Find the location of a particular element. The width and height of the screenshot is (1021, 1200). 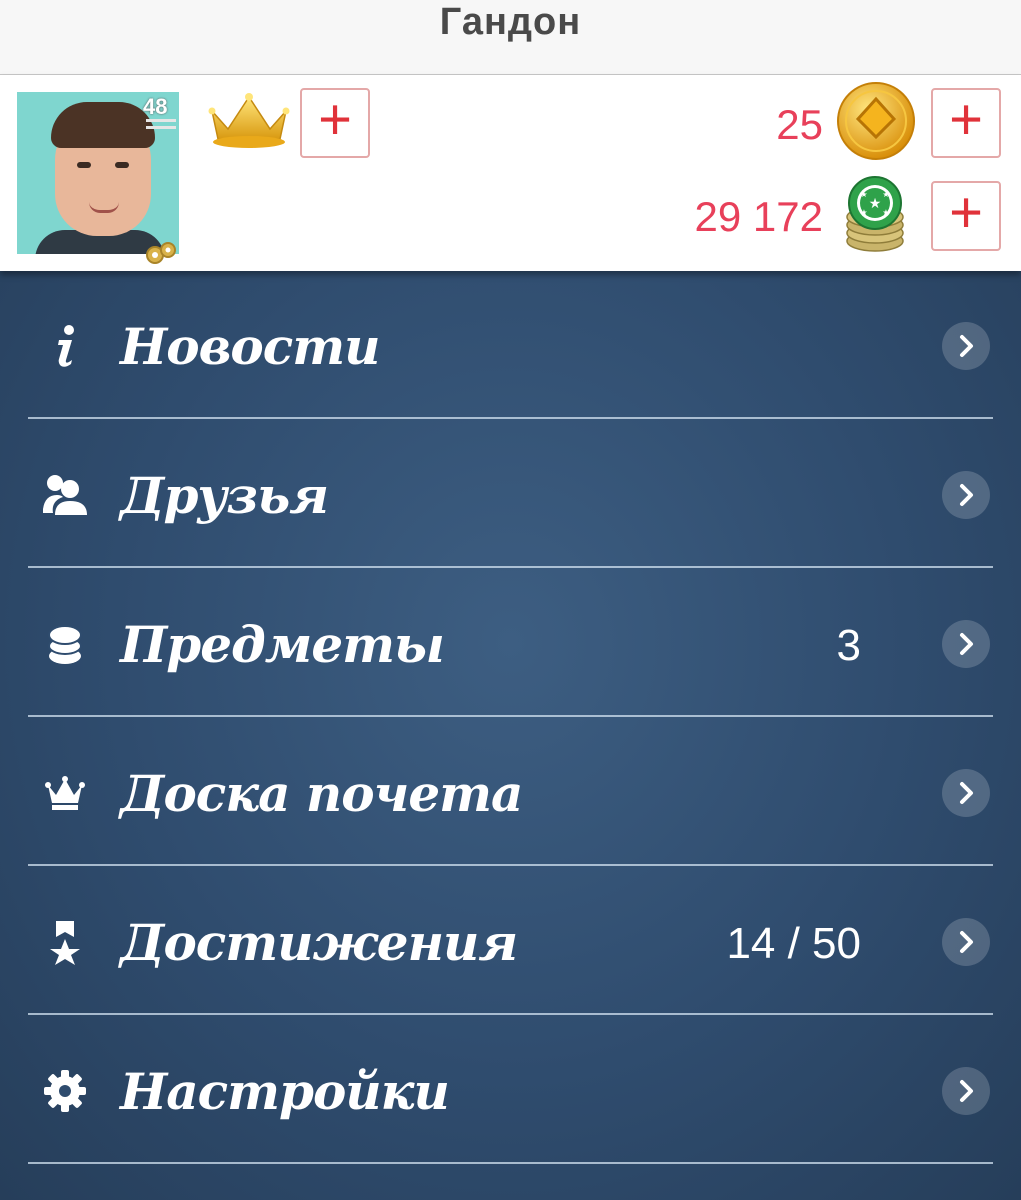

chips-amount: 29 172 is located at coordinates (758, 216).